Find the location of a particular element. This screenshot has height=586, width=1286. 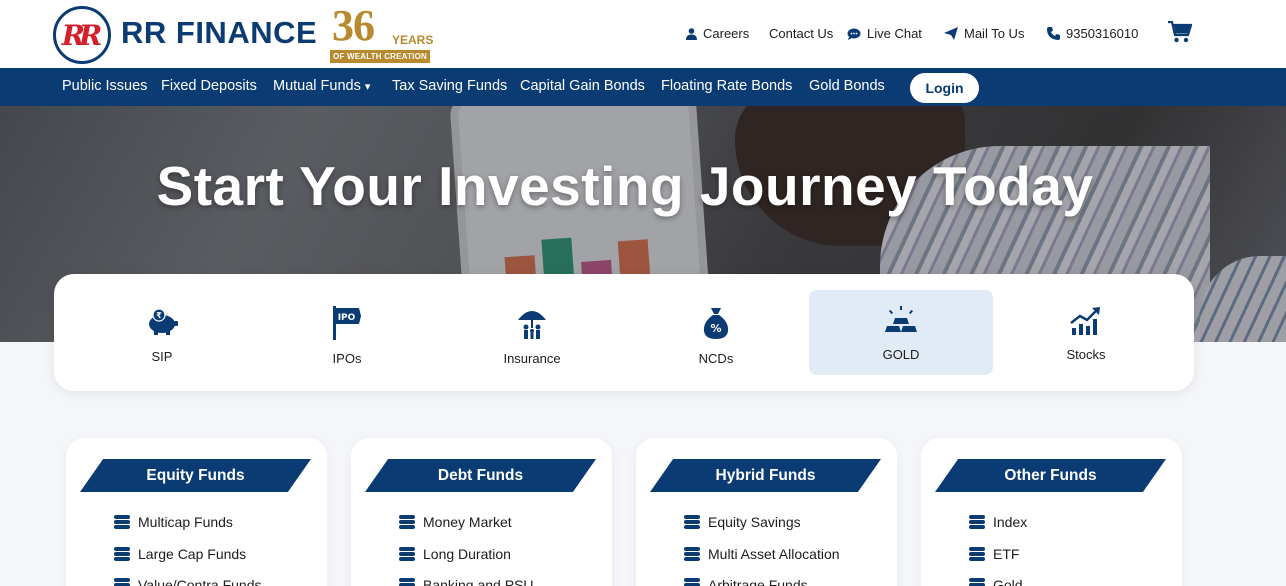

paper-plane-icon is located at coordinates (951, 33).